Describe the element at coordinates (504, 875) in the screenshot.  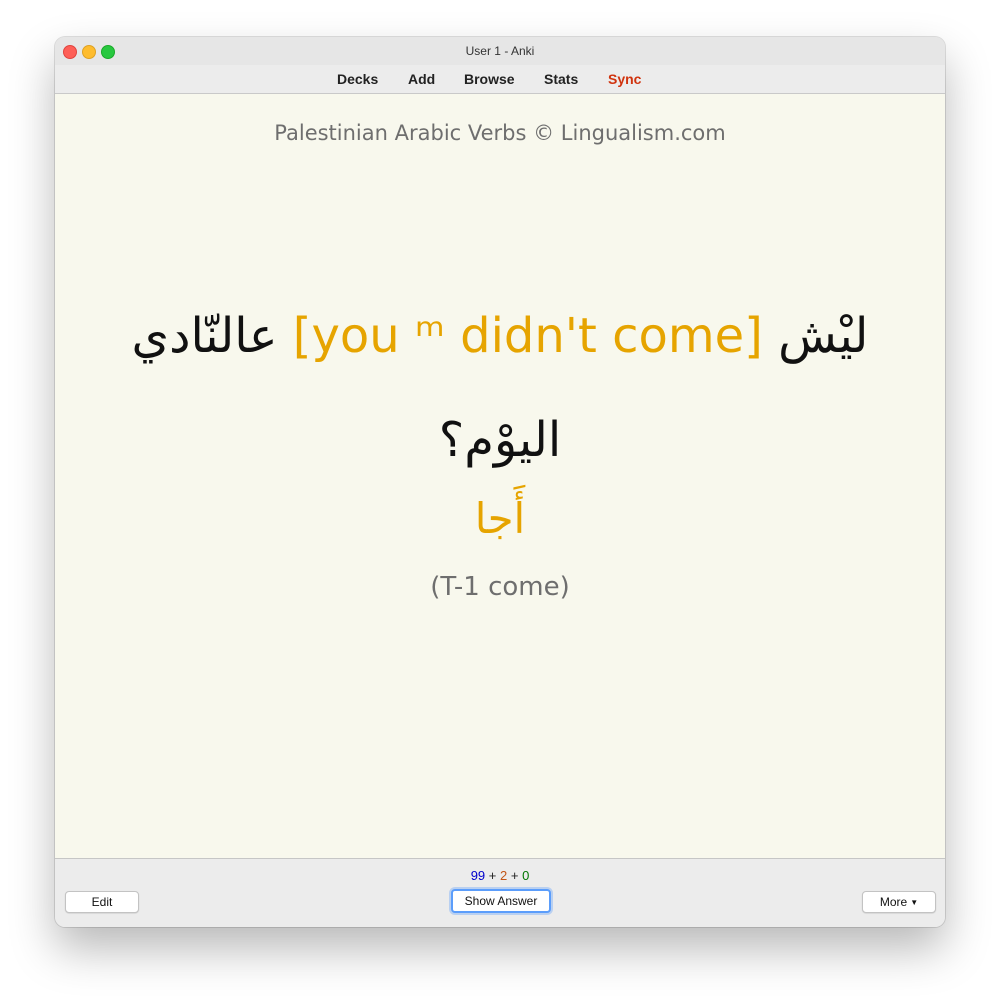
I see `learning-count: 2` at that location.